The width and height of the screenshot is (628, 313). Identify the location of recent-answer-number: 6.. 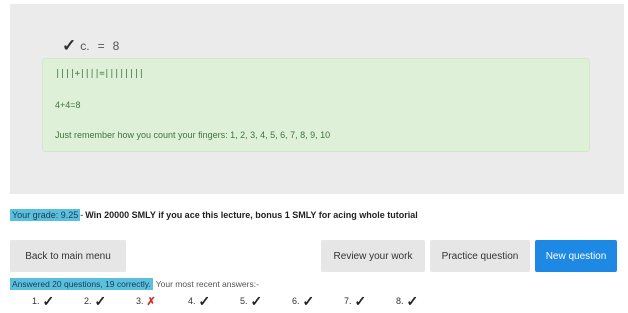
(296, 301).